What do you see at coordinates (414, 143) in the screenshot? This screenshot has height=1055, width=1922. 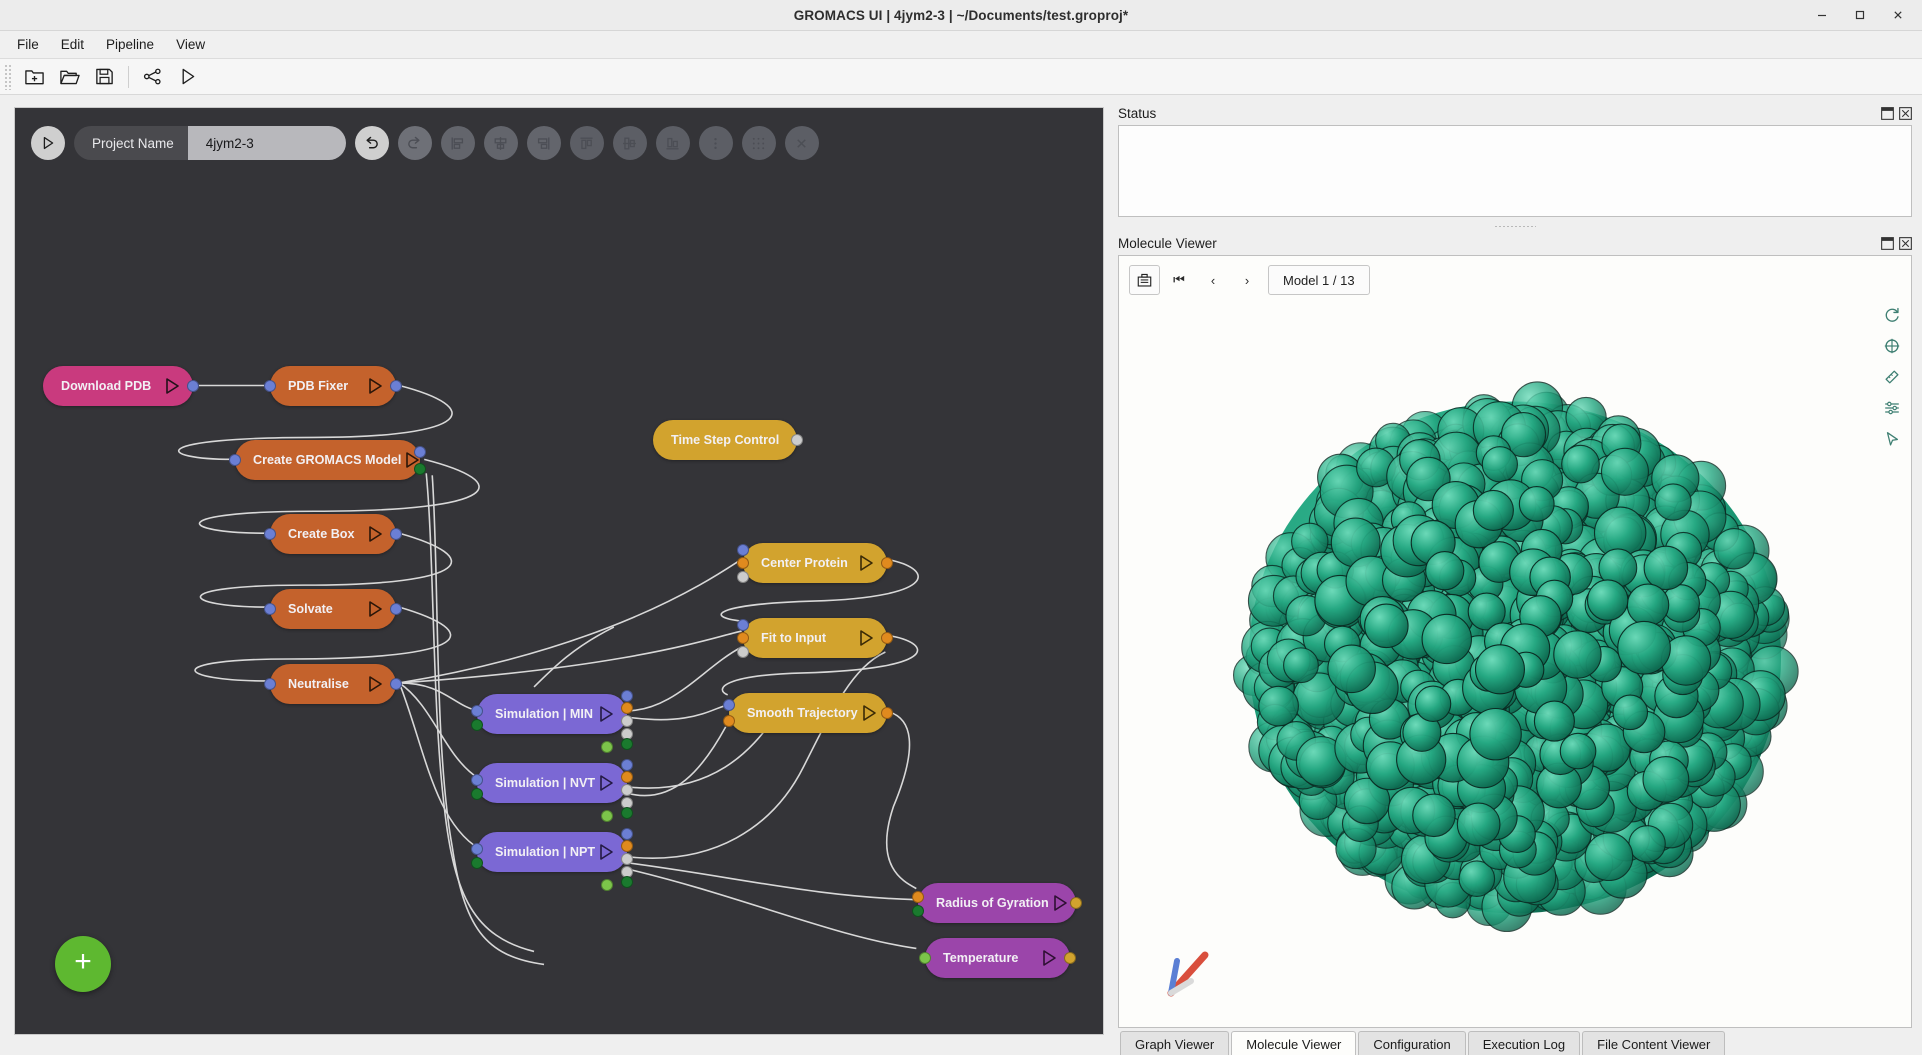 I see `redo-button` at bounding box center [414, 143].